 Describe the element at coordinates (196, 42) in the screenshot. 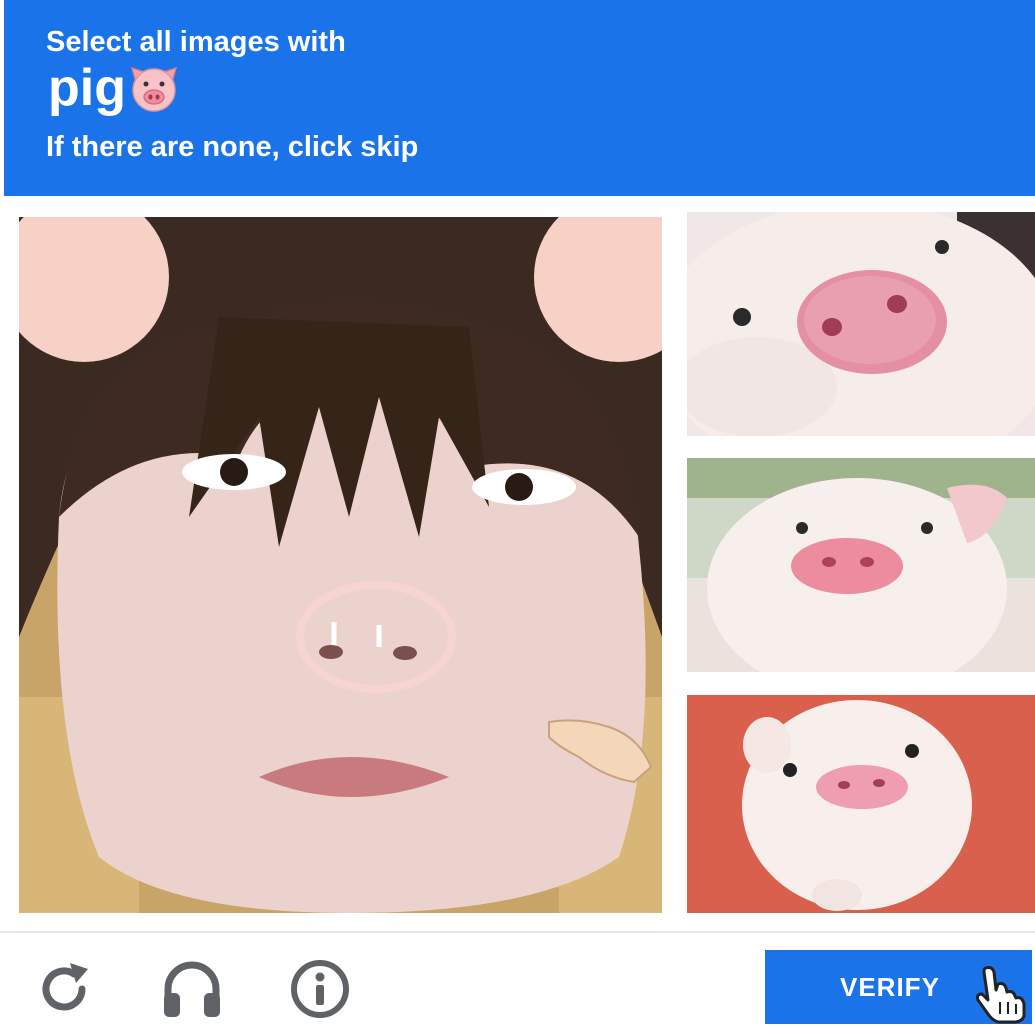

I see `instruction-text: Select all images with` at that location.